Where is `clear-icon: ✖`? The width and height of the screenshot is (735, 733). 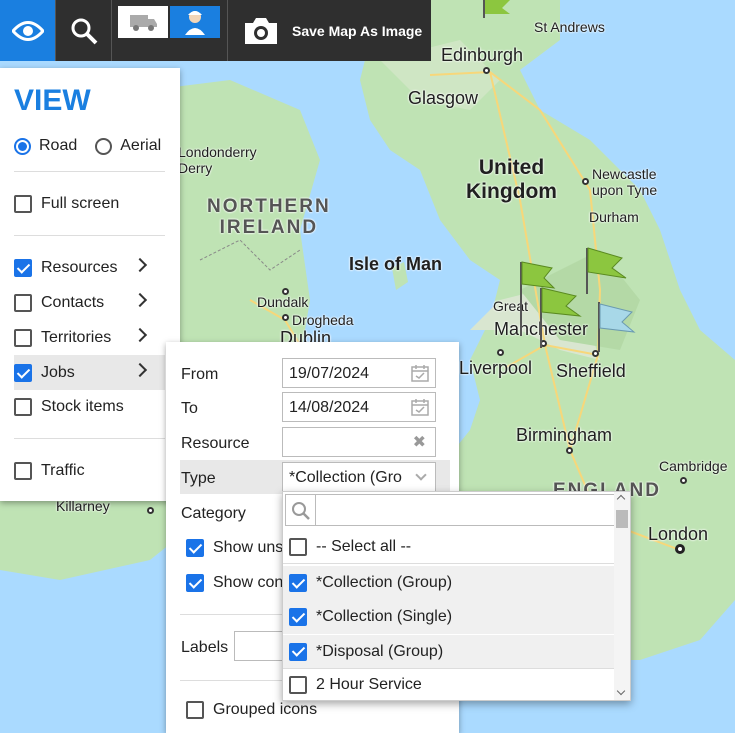 clear-icon: ✖ is located at coordinates (419, 442).